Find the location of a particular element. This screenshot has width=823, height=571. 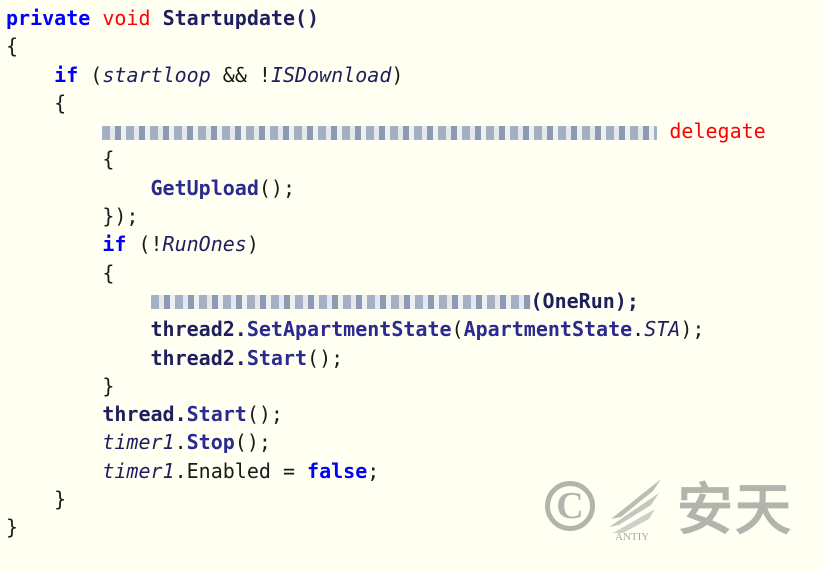

antiy-watermark: C ANTIY 安天 is located at coordinates (669, 505).